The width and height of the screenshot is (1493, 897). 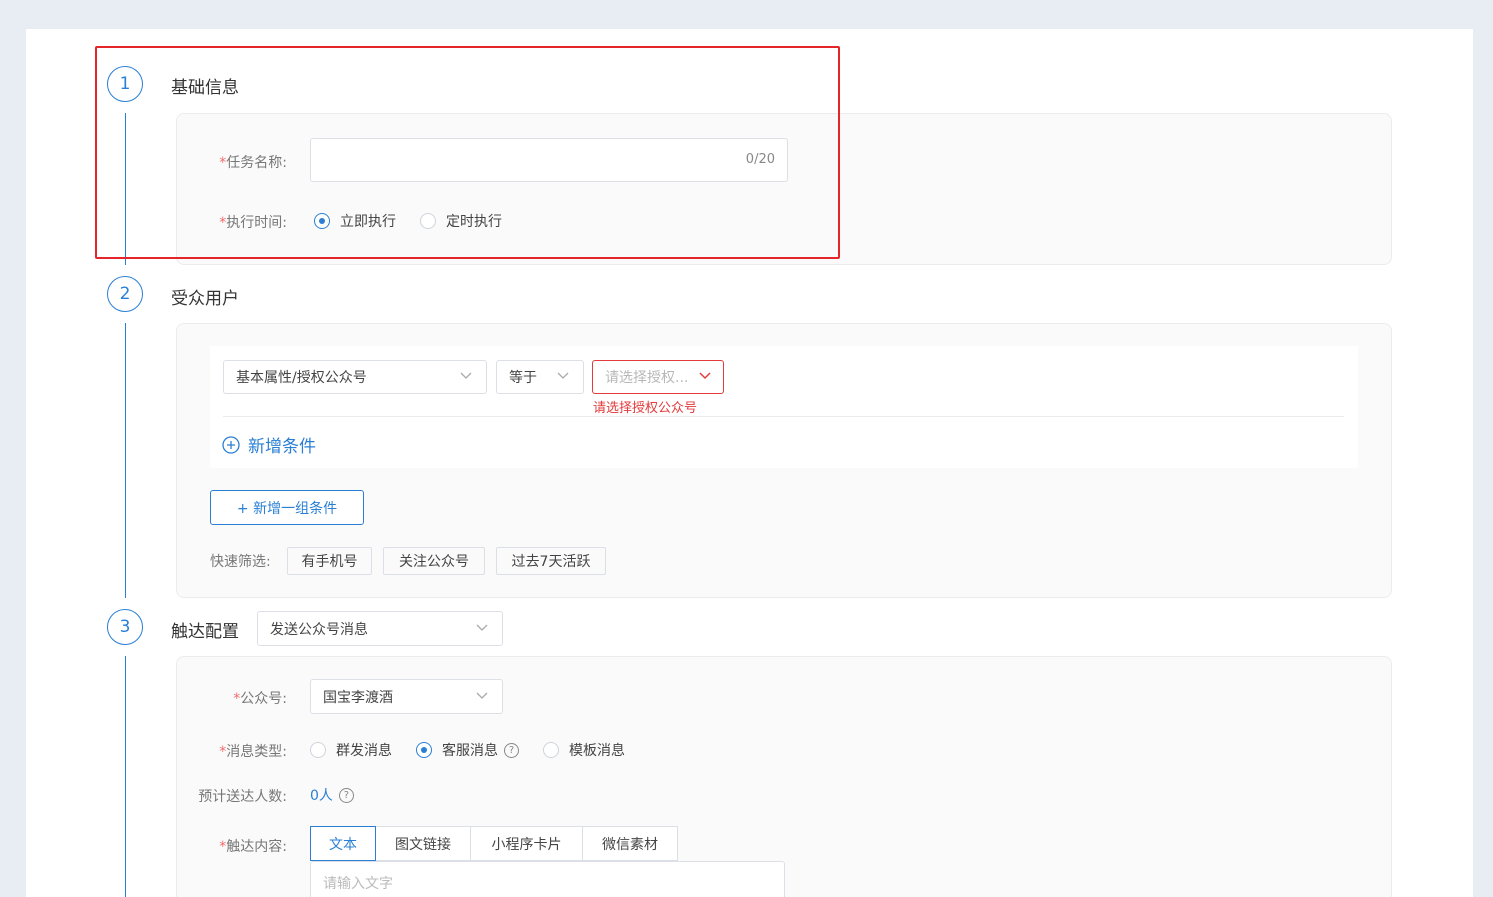 I want to click on attribute-select: 基本属性/授权公众号, so click(x=355, y=377).